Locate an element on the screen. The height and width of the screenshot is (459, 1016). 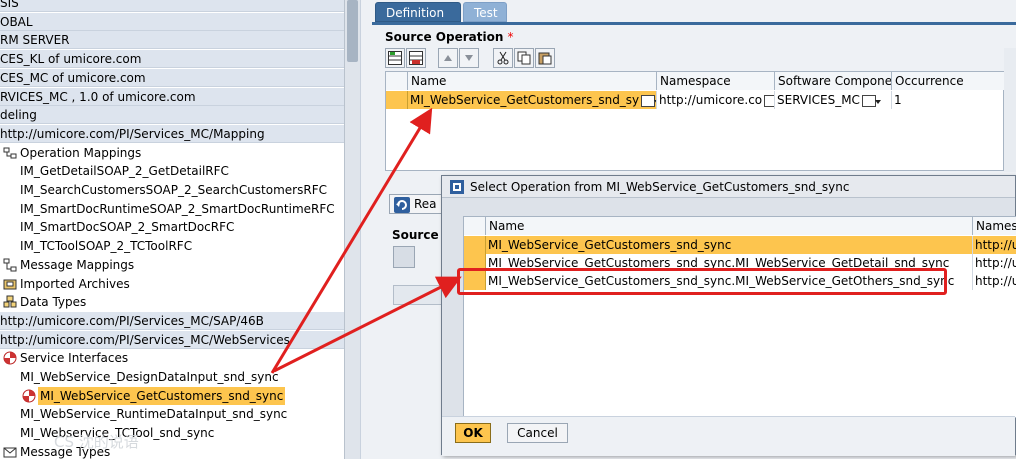
paste-button is located at coordinates (545, 58).